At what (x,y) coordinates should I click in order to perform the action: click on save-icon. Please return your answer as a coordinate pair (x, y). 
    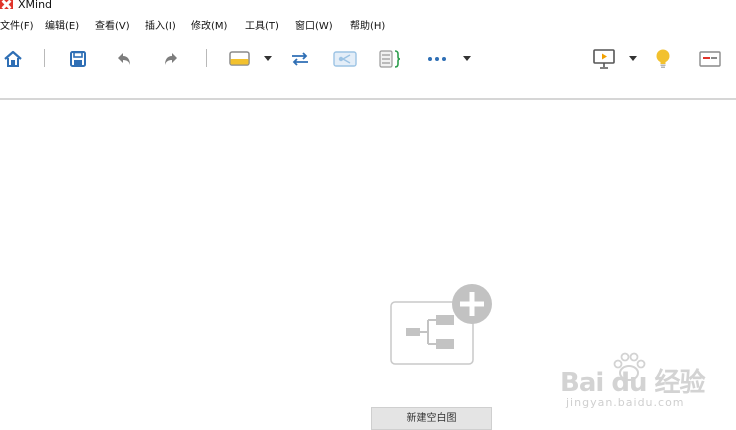
    Looking at the image, I should click on (78, 59).